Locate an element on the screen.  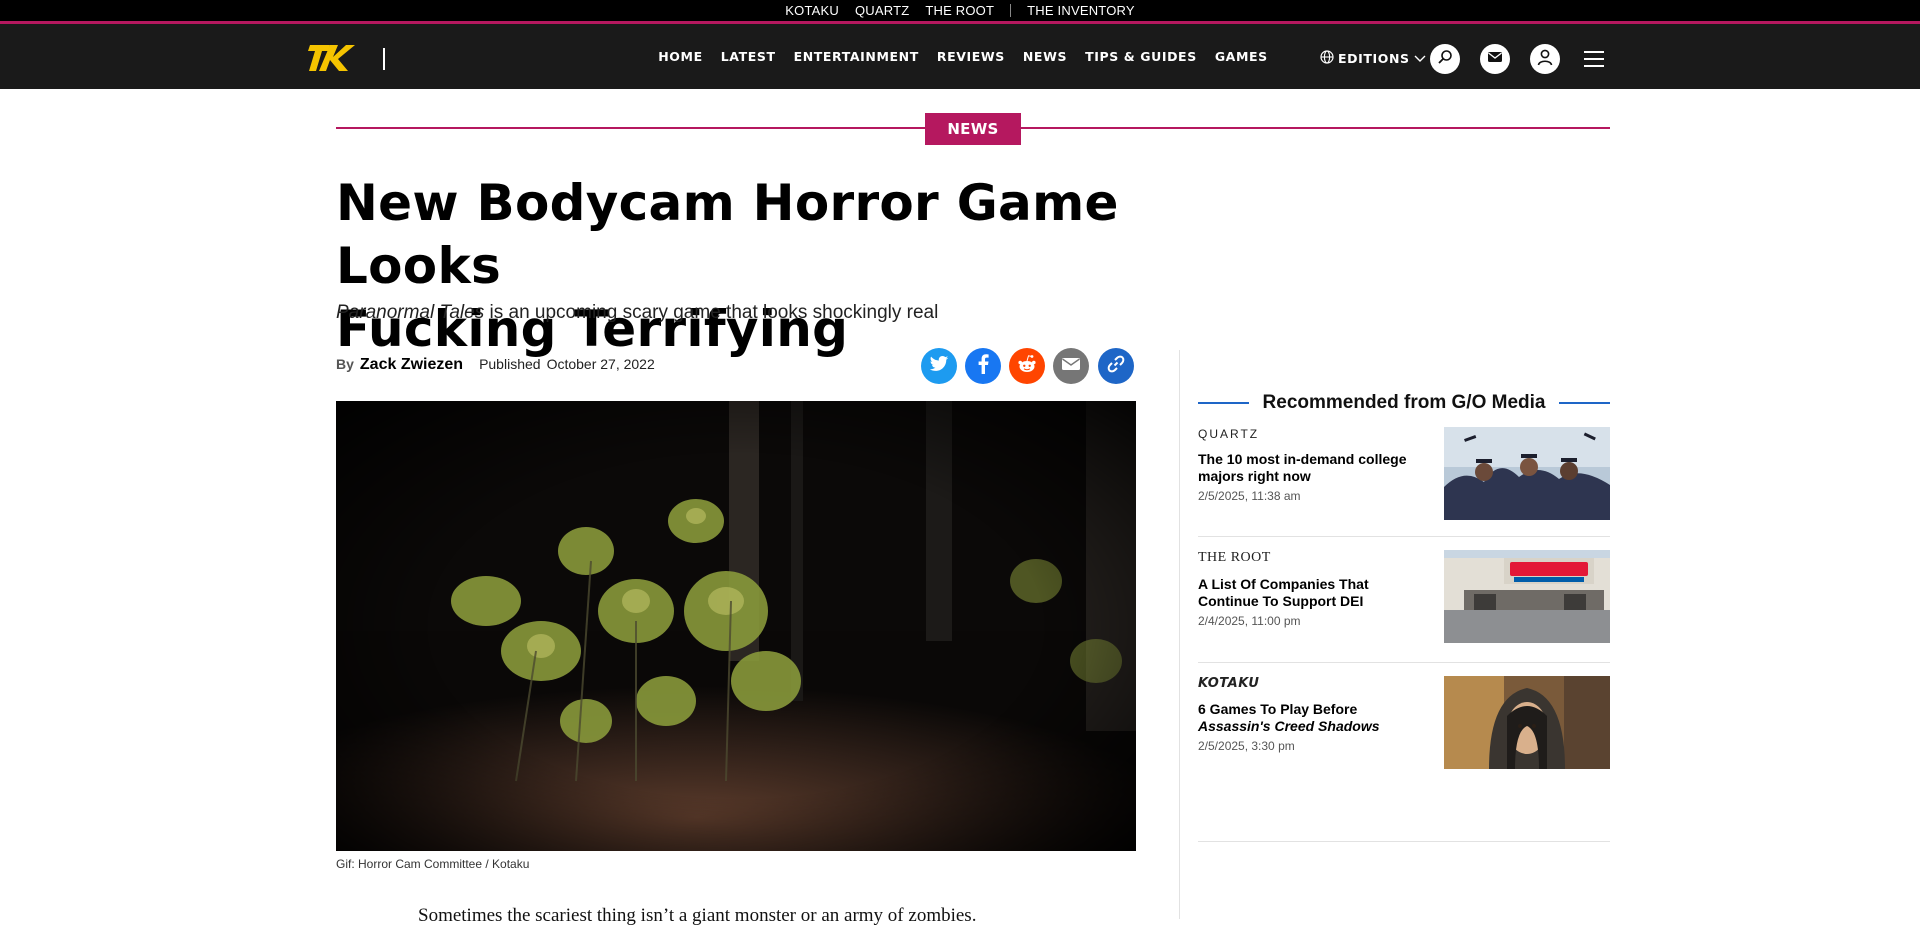
headline-line-1: New Bodycam Horror Game Looks is located at coordinates (727, 234).